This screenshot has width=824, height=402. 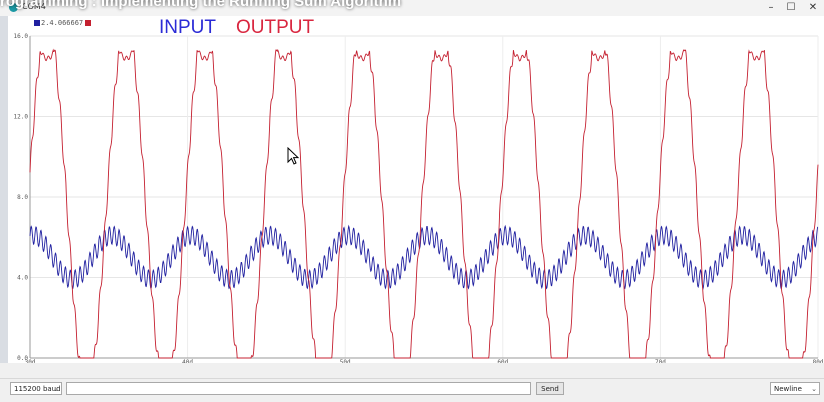 What do you see at coordinates (21, 117) in the screenshot?
I see `y-tick-label: 12.0` at bounding box center [21, 117].